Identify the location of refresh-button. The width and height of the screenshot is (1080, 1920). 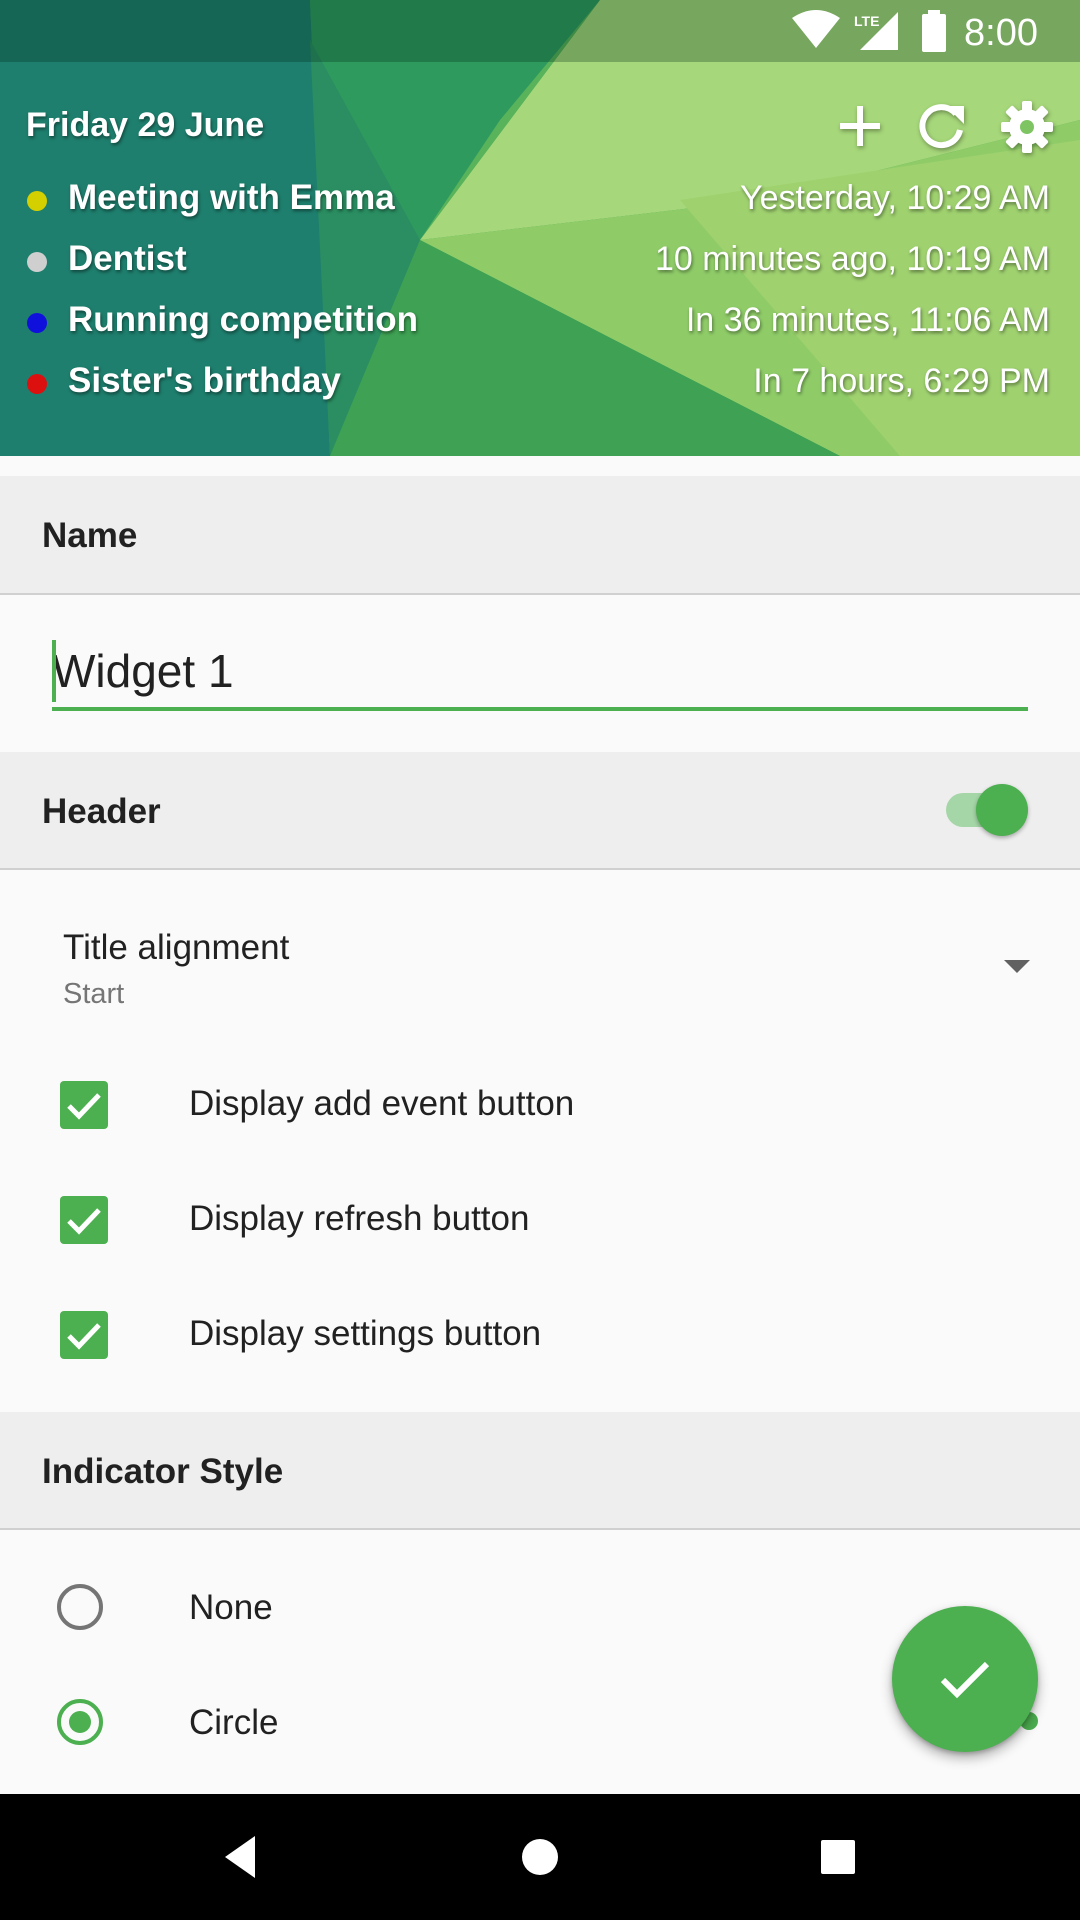
(942, 126).